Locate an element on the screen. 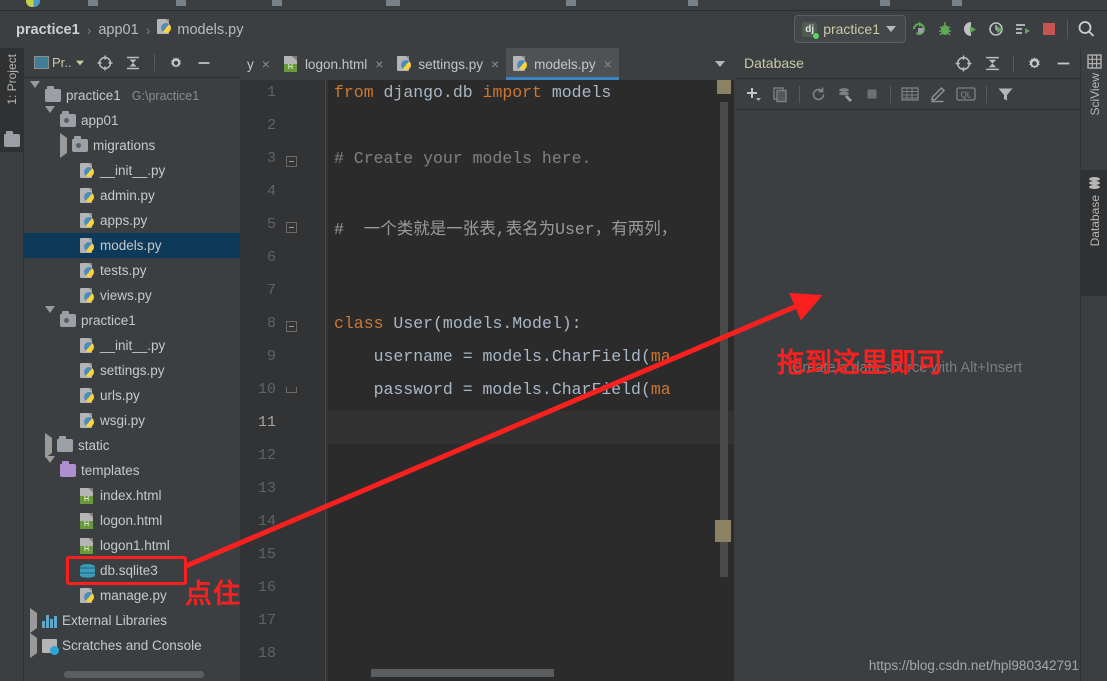 Image resolution: width=1107 pixels, height=681 pixels. tree-item: Hlogon1.html is located at coordinates (132, 545).